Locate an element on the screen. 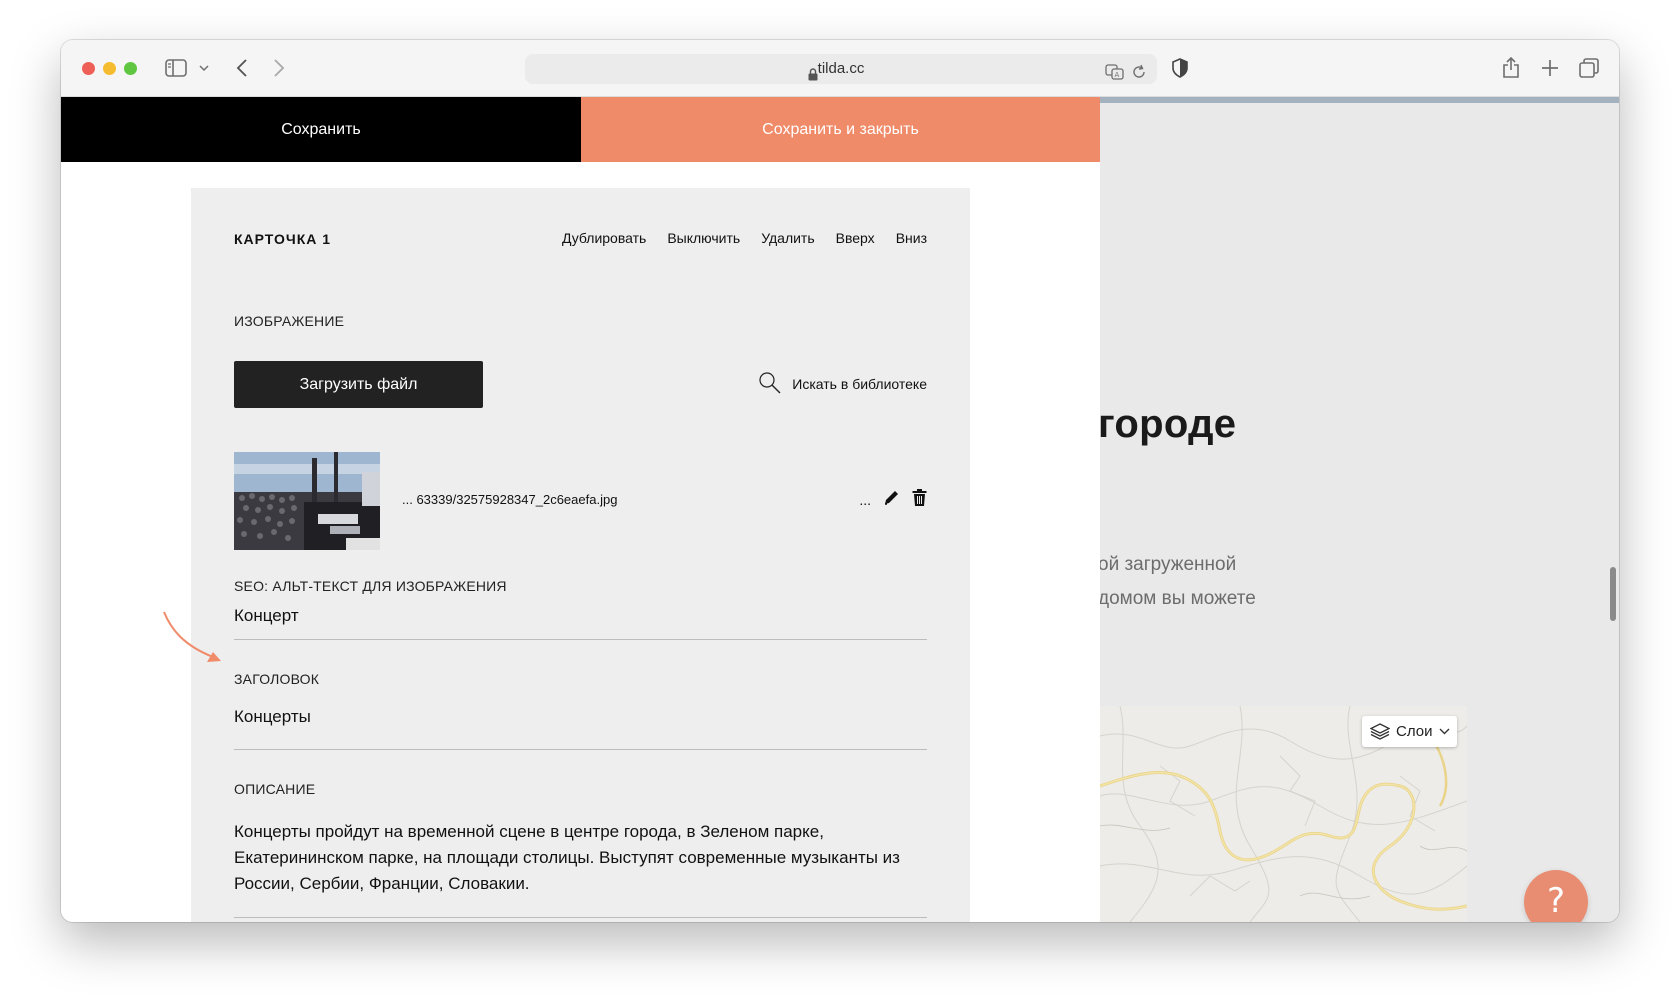 Image resolution: width=1680 pixels, height=1003 pixels. pencil-icon is located at coordinates (891, 500).